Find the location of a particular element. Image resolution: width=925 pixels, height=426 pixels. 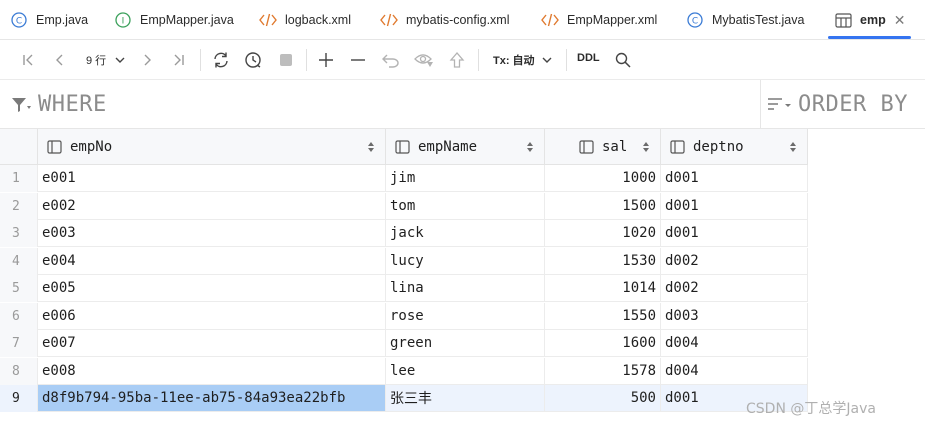

filter-bar: WHERE ORDER BY is located at coordinates (462, 104).